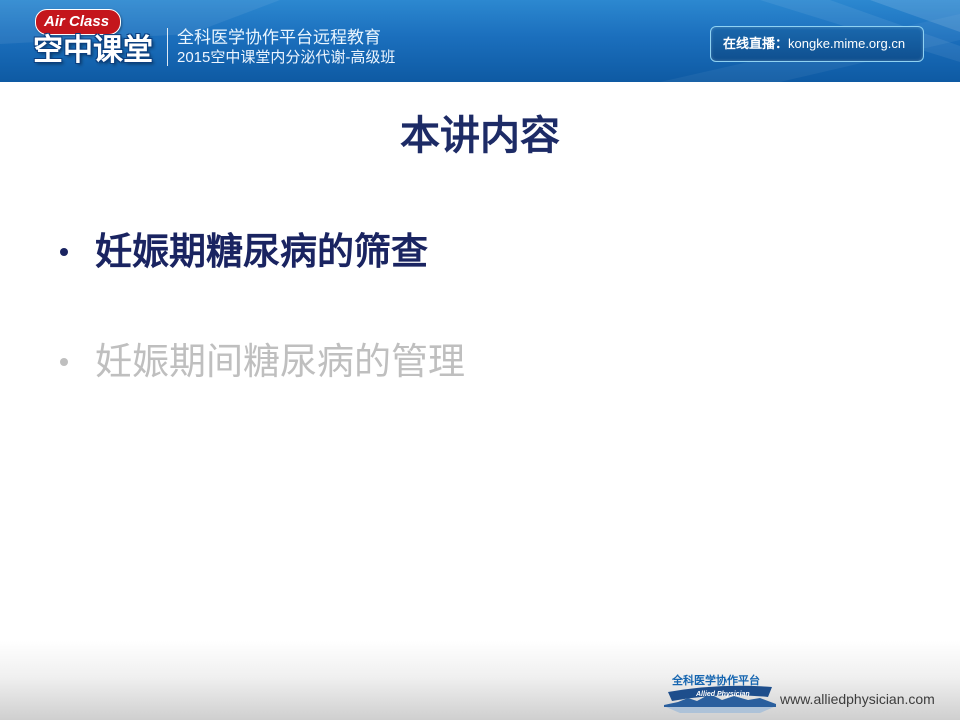 Image resolution: width=960 pixels, height=720 pixels. What do you see at coordinates (720, 710) in the screenshot?
I see `logo-reflection` at bounding box center [720, 710].